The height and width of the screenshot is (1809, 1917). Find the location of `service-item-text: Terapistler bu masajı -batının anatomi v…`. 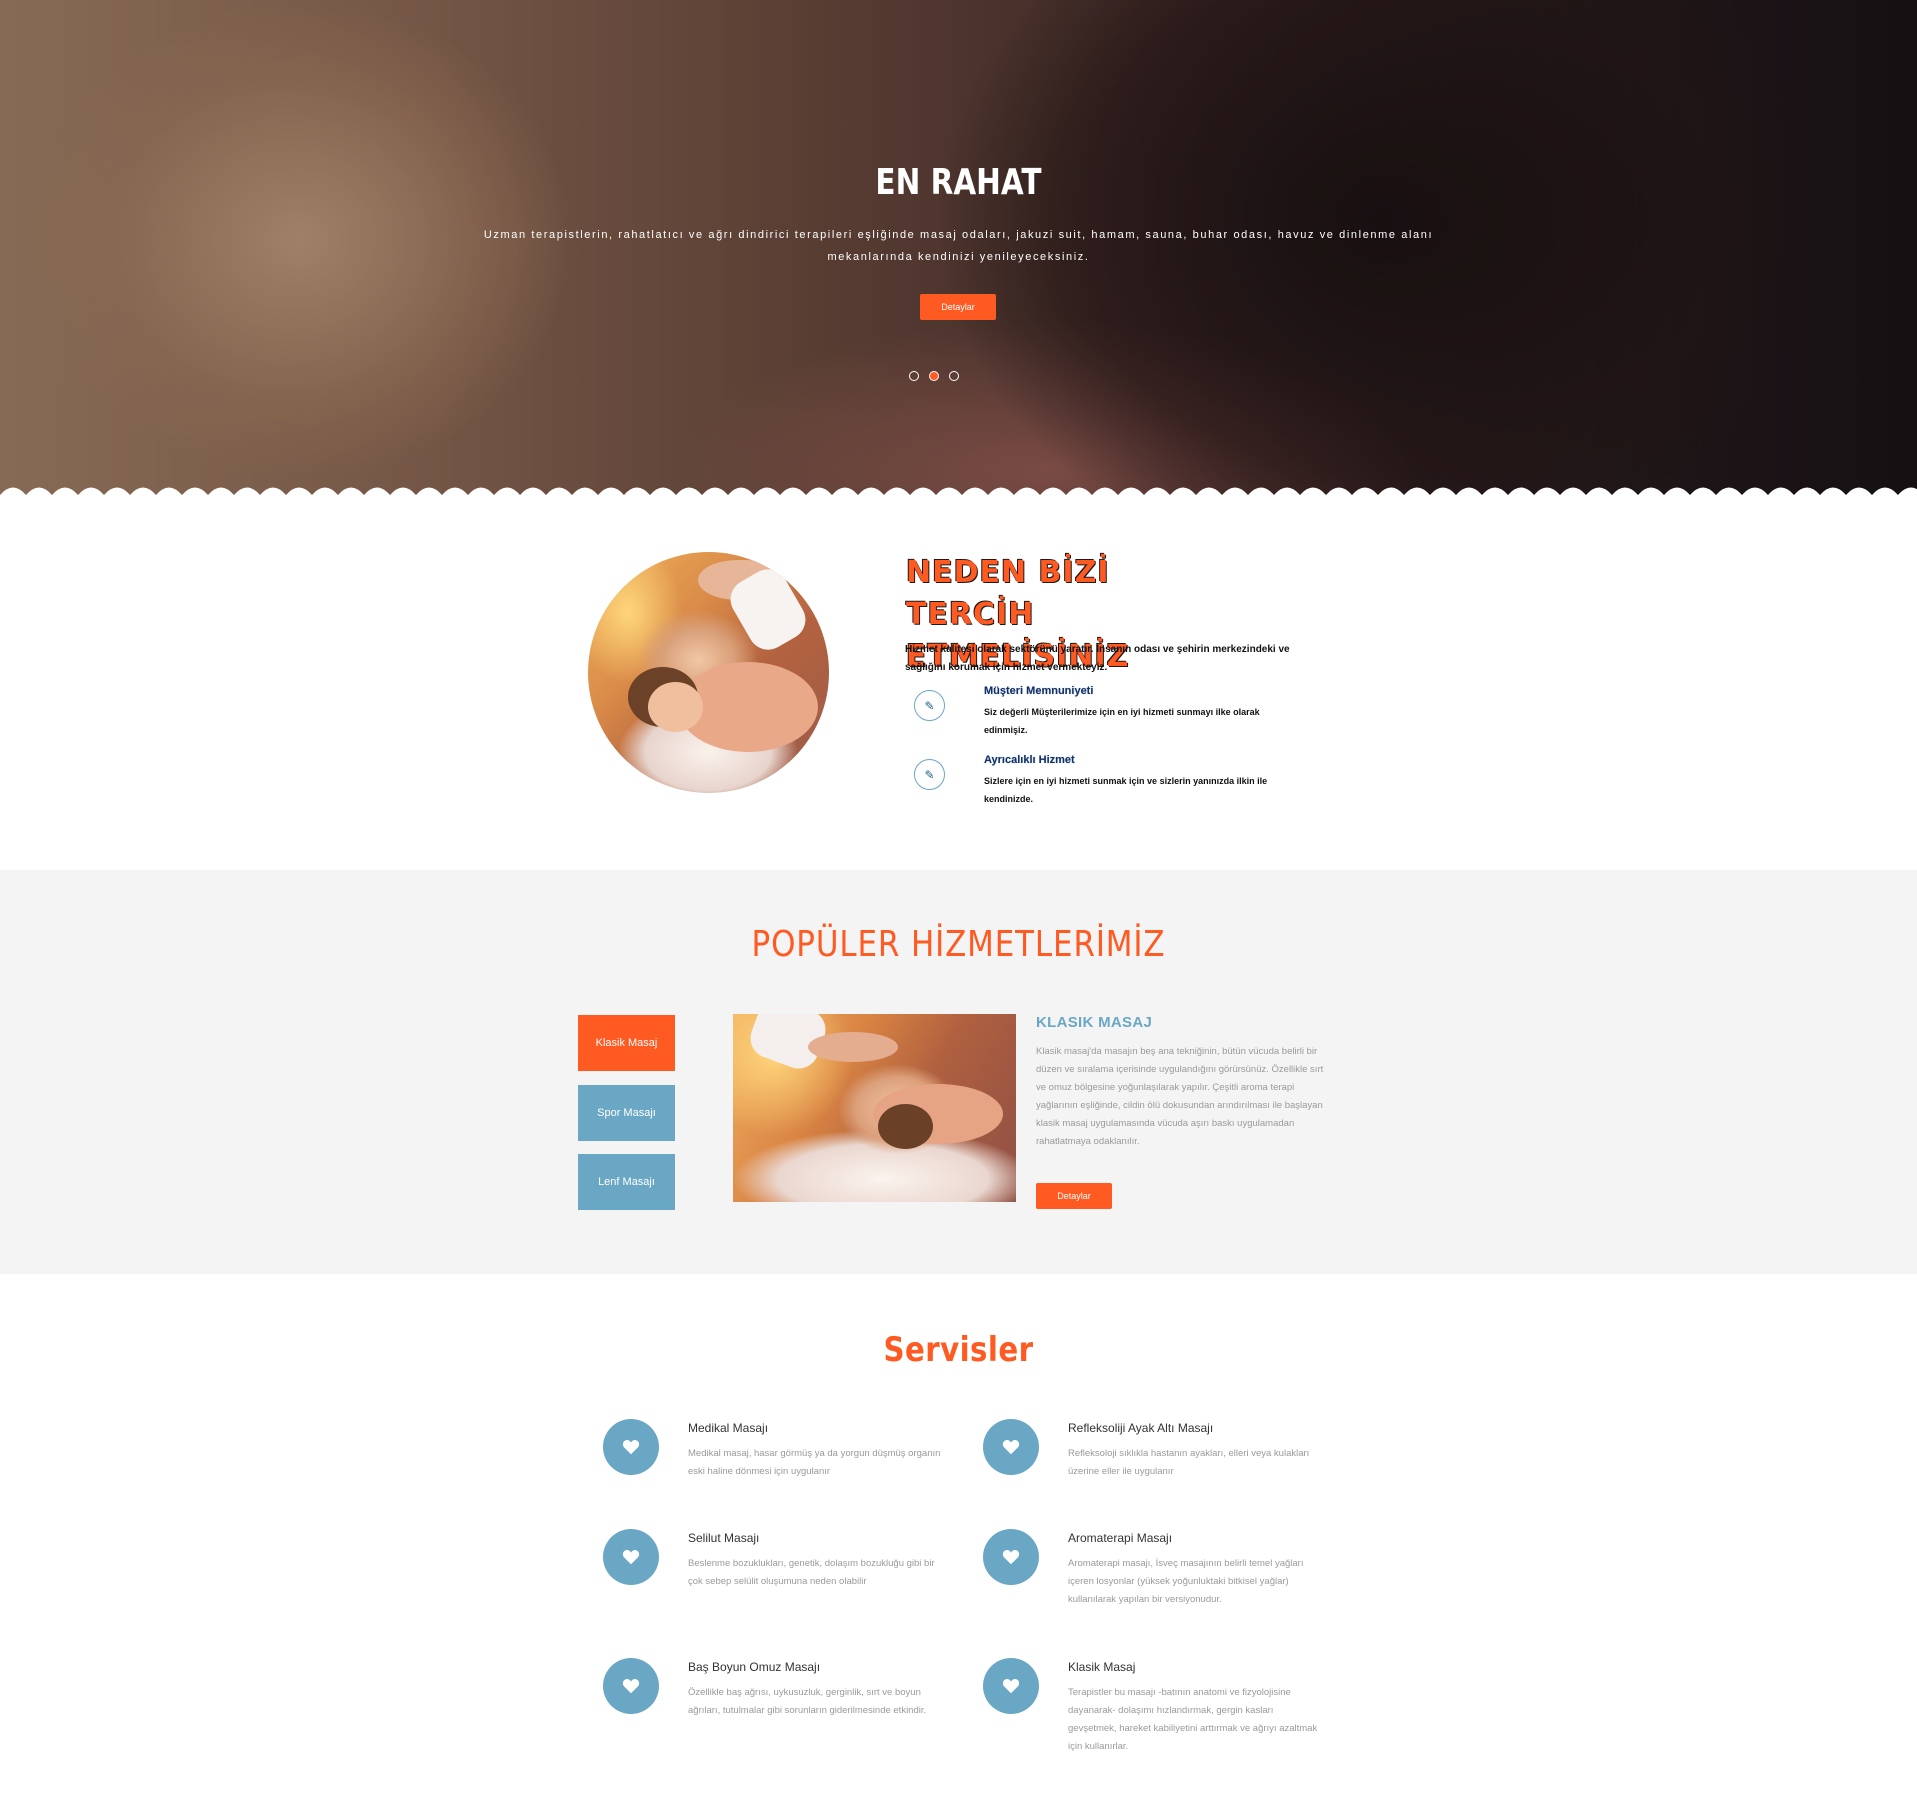

service-item-text: Terapistler bu masajı -batının anatomi v… is located at coordinates (1193, 1719).